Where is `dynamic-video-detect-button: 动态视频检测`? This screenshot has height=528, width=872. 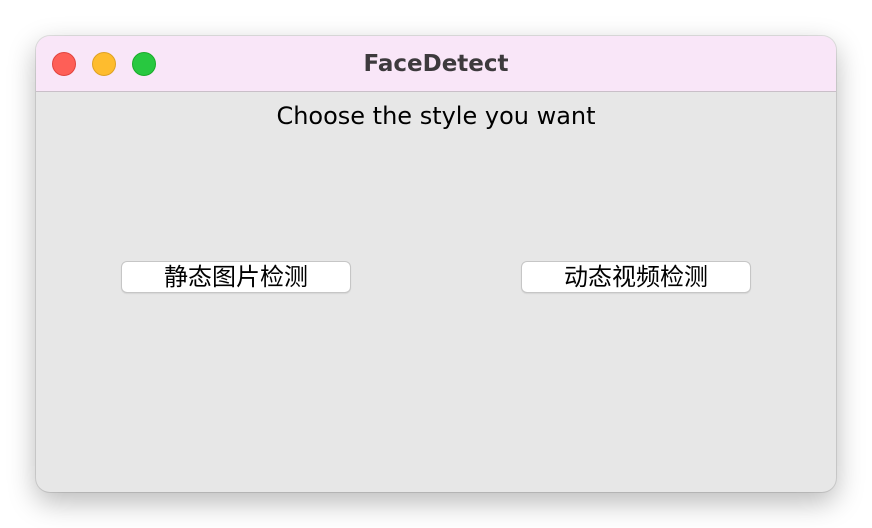
dynamic-video-detect-button: 动态视频检测 is located at coordinates (636, 277).